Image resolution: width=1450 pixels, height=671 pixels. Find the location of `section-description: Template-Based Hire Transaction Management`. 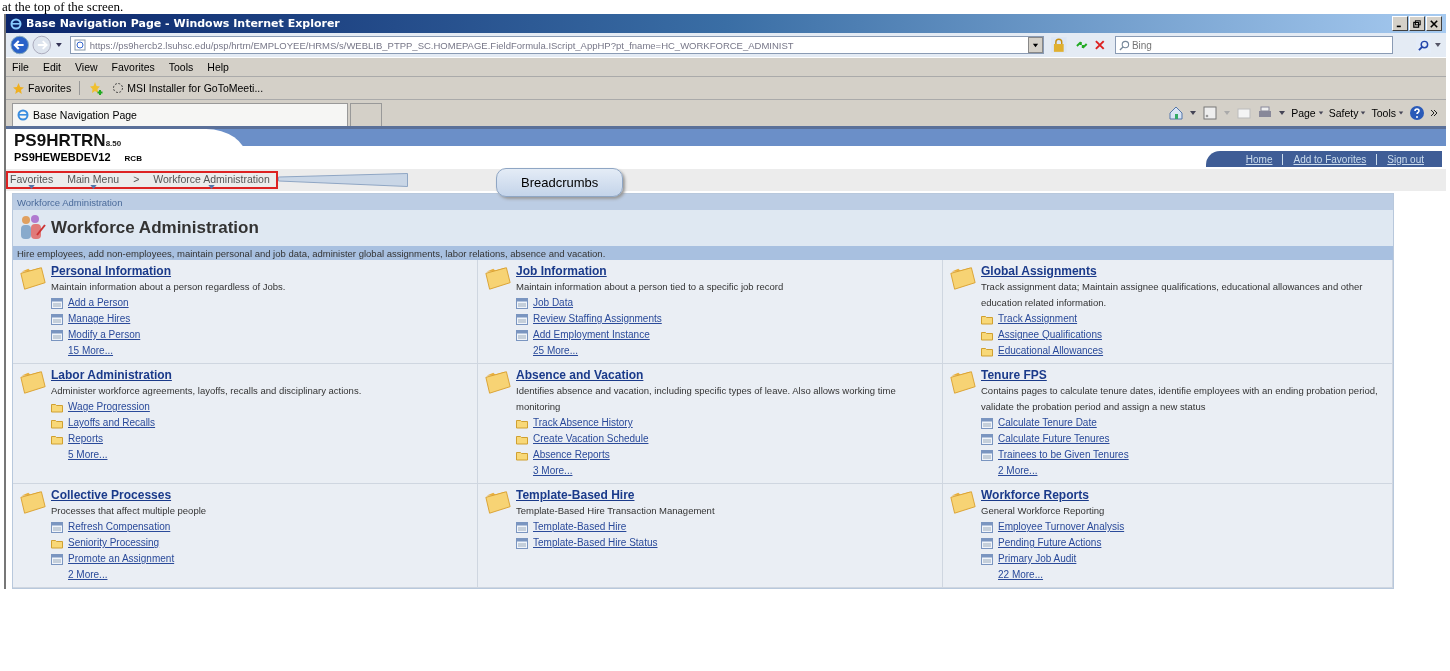

section-description: Template-Based Hire Transaction Management is located at coordinates (615, 511).